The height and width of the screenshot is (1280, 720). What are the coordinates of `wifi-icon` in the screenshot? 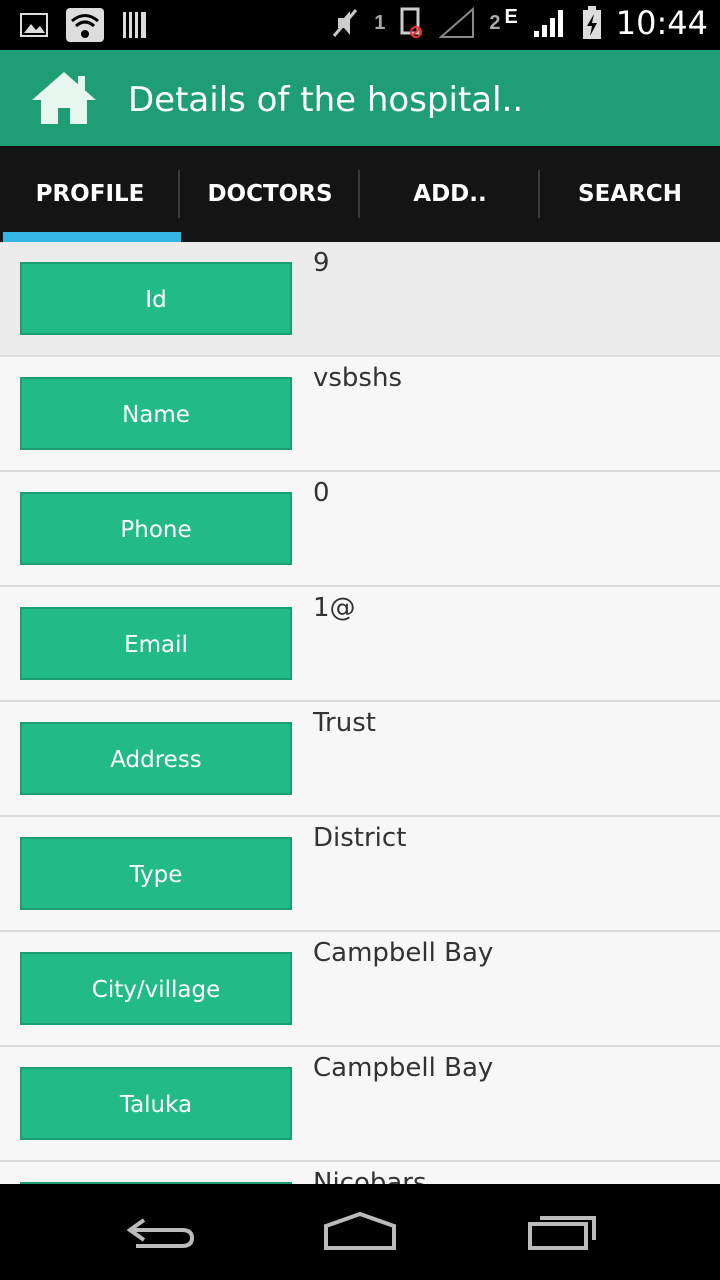 It's located at (85, 25).